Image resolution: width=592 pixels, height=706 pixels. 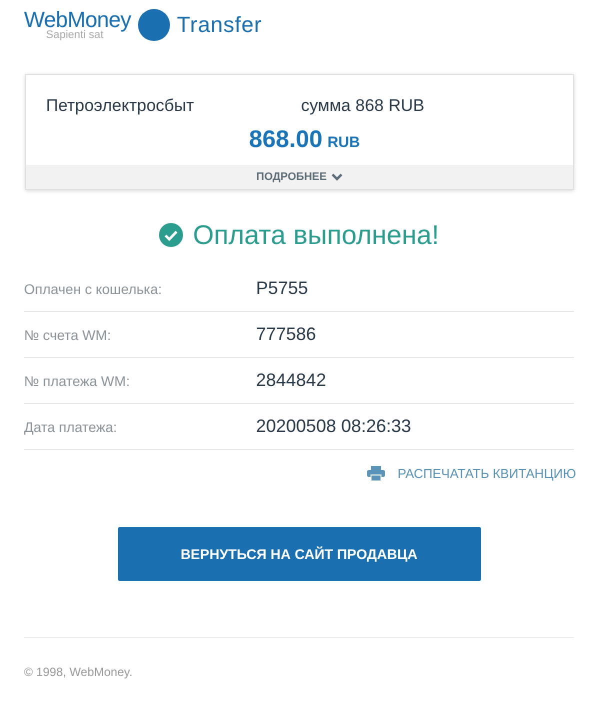 What do you see at coordinates (286, 334) in the screenshot?
I see `detail-value: 777586` at bounding box center [286, 334].